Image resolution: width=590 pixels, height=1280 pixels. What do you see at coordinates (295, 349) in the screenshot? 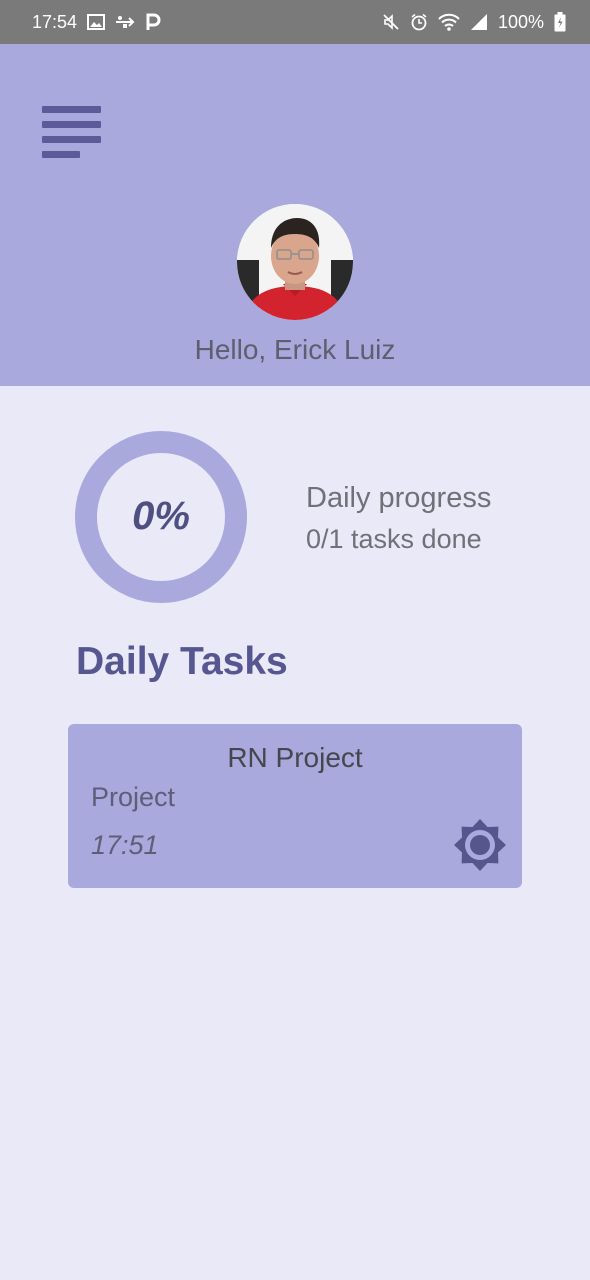
I see `greeting-text: Hello, Erick Luiz` at bounding box center [295, 349].